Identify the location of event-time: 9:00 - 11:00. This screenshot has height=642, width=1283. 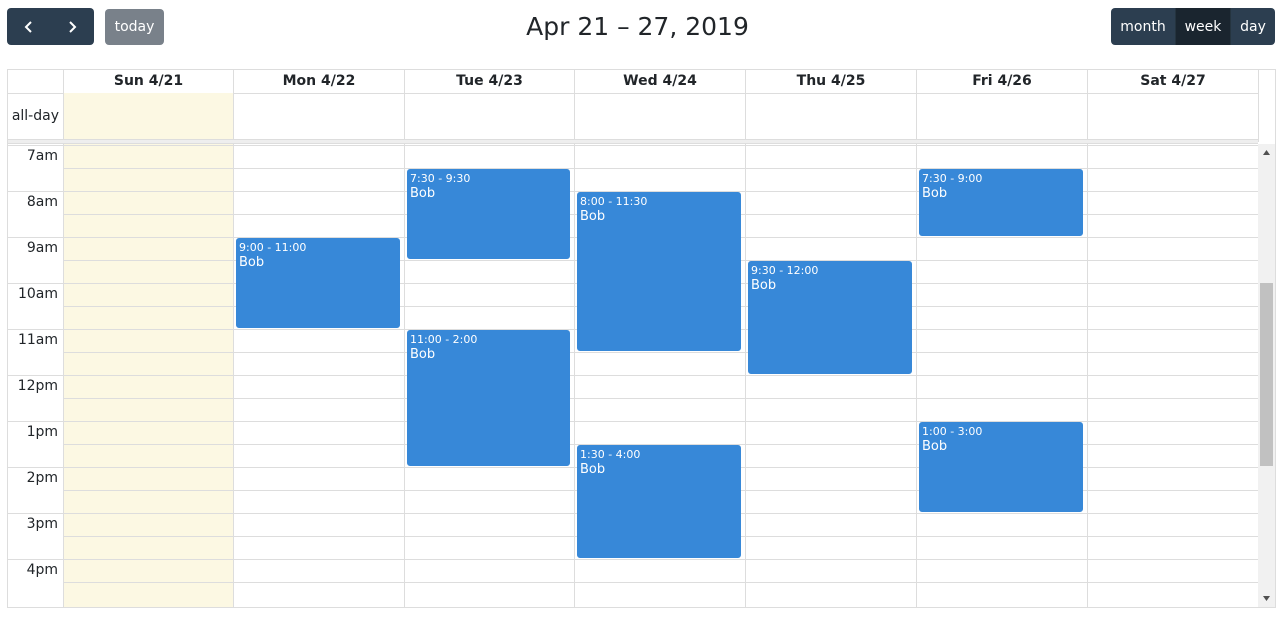
(273, 247).